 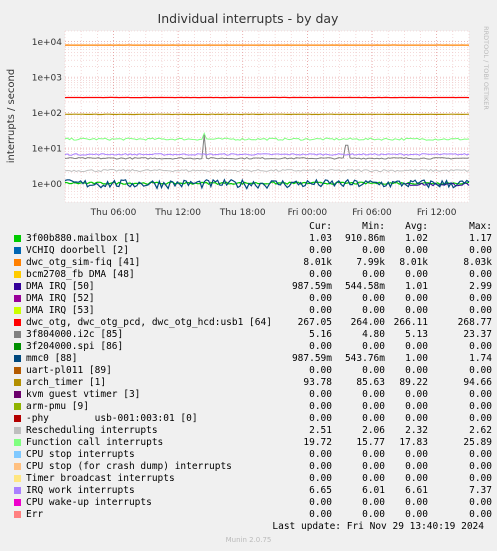 I want to click on legend-row: 3f804000.i2c [85] 5.16 4.80 5.13 23.37, so click(x=248, y=335).